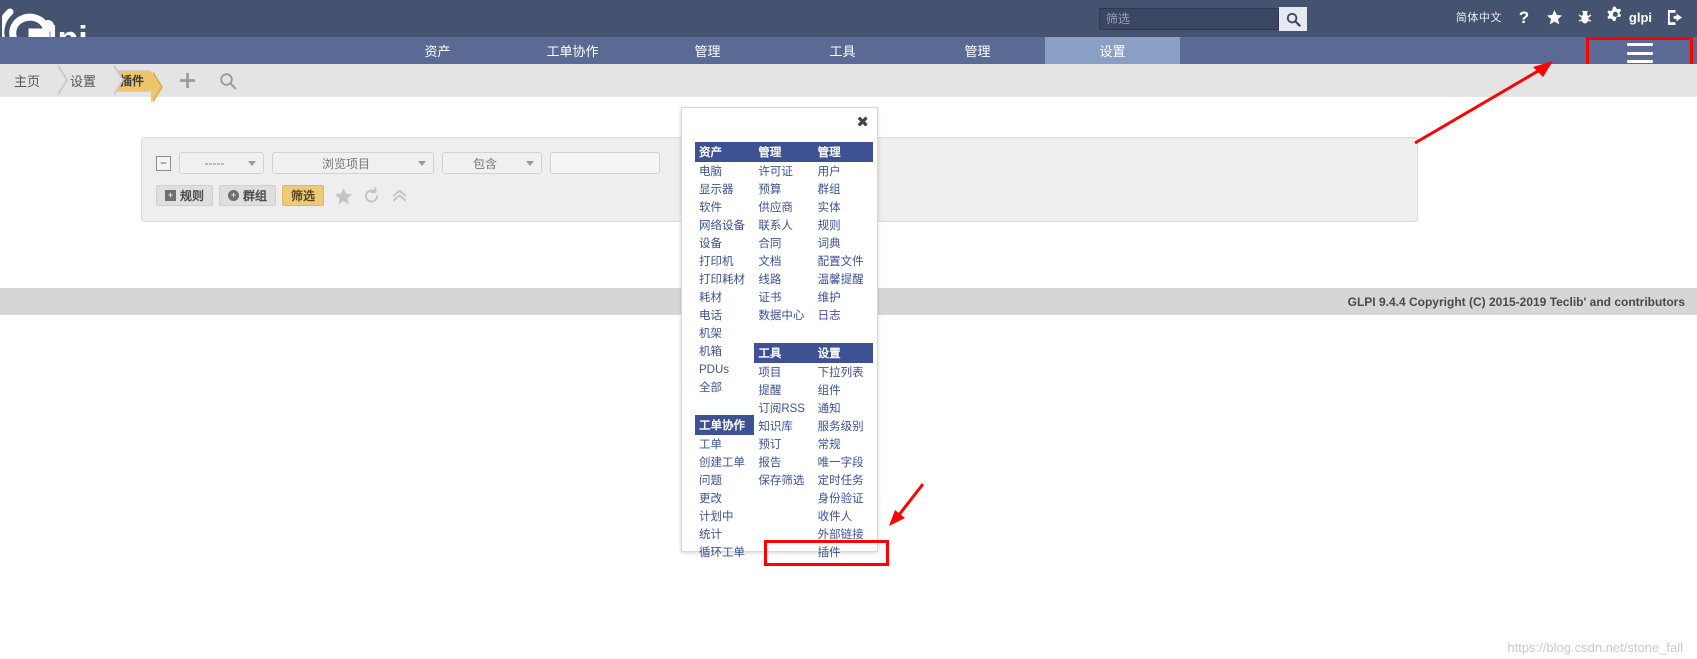  I want to click on menu-item: 实体, so click(843, 208).